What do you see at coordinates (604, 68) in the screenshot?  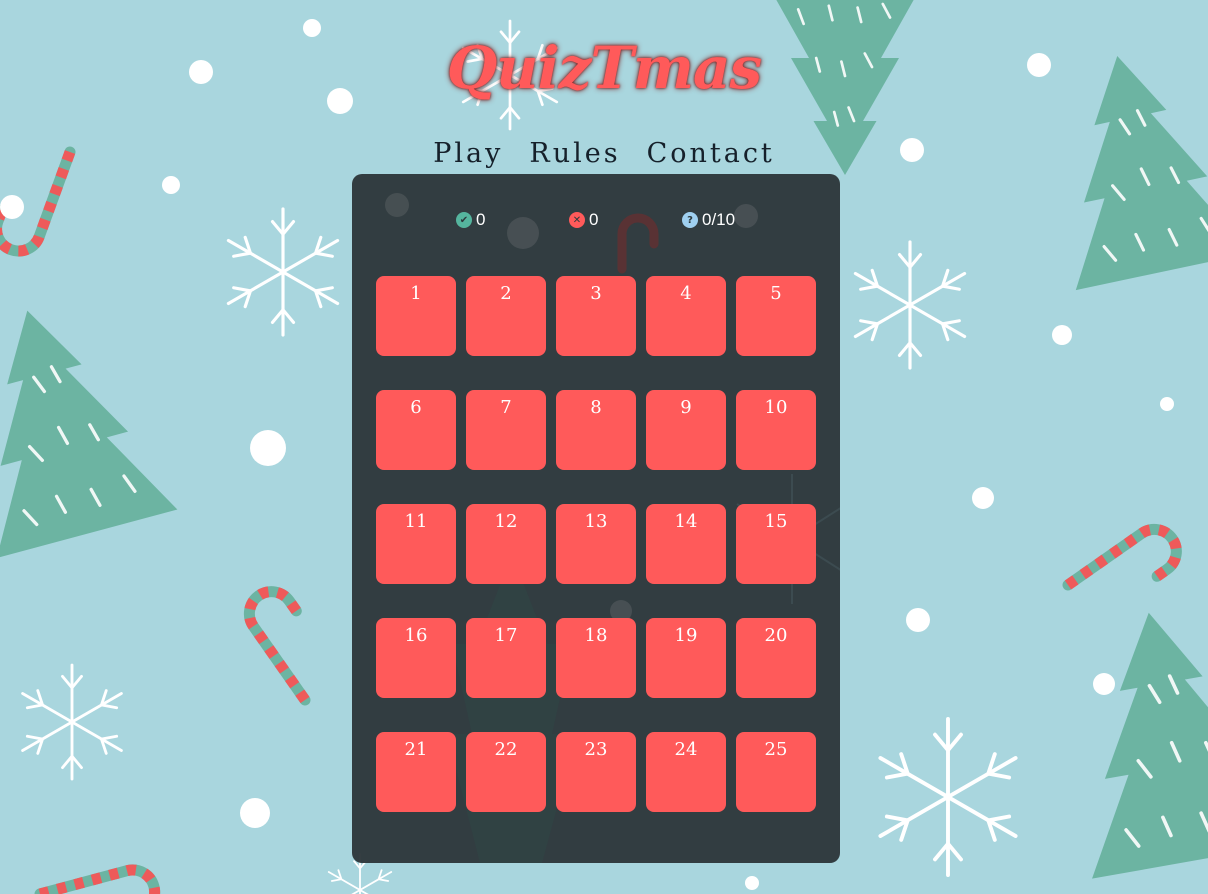 I see `app-logo: QuizTmas` at bounding box center [604, 68].